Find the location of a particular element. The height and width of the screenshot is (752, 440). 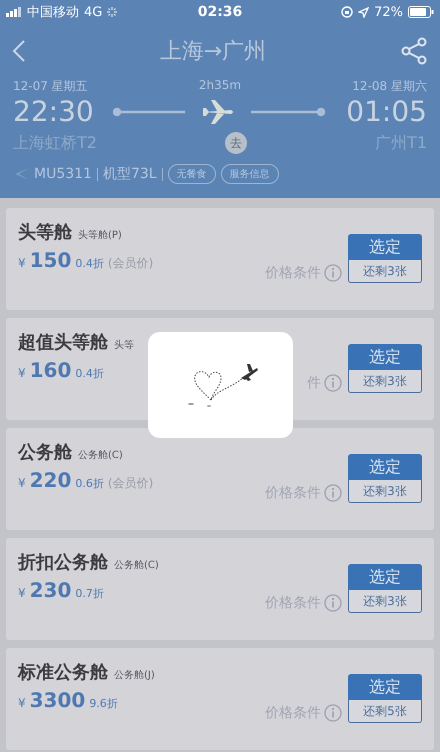

service-tag: 无餐食 is located at coordinates (192, 174).